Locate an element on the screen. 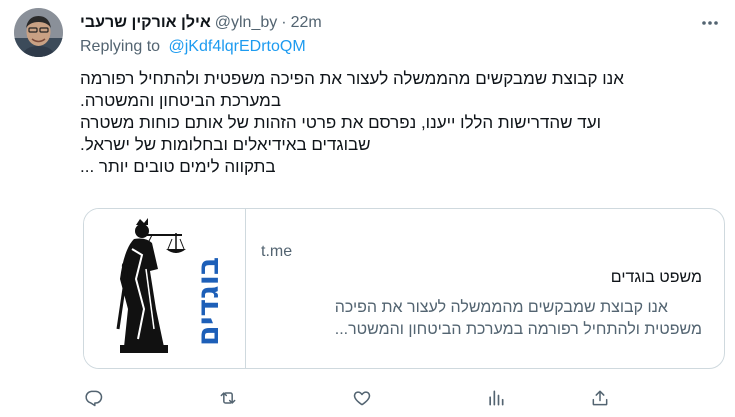 The height and width of the screenshot is (417, 735). share-button is located at coordinates (600, 398).